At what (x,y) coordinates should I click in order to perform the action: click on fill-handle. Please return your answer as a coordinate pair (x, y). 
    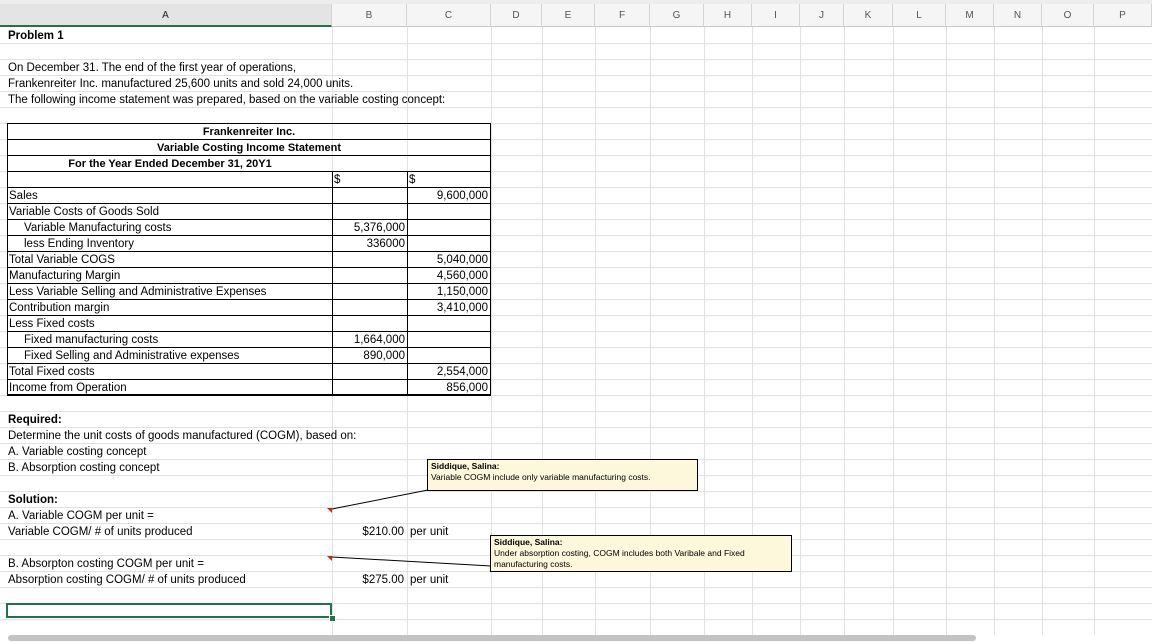
    Looking at the image, I should click on (332, 618).